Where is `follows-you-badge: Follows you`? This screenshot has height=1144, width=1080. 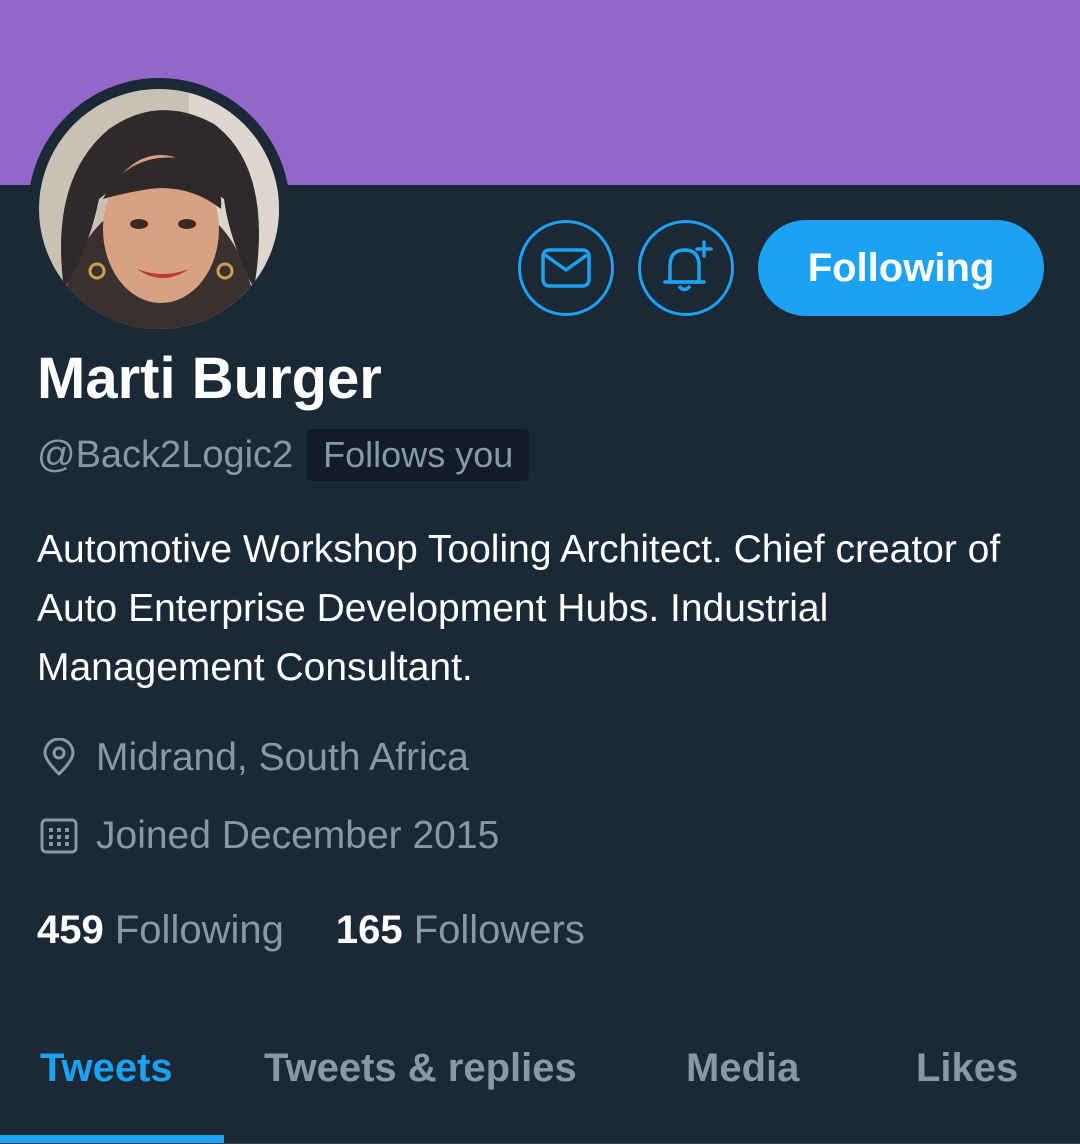 follows-you-badge: Follows you is located at coordinates (418, 455).